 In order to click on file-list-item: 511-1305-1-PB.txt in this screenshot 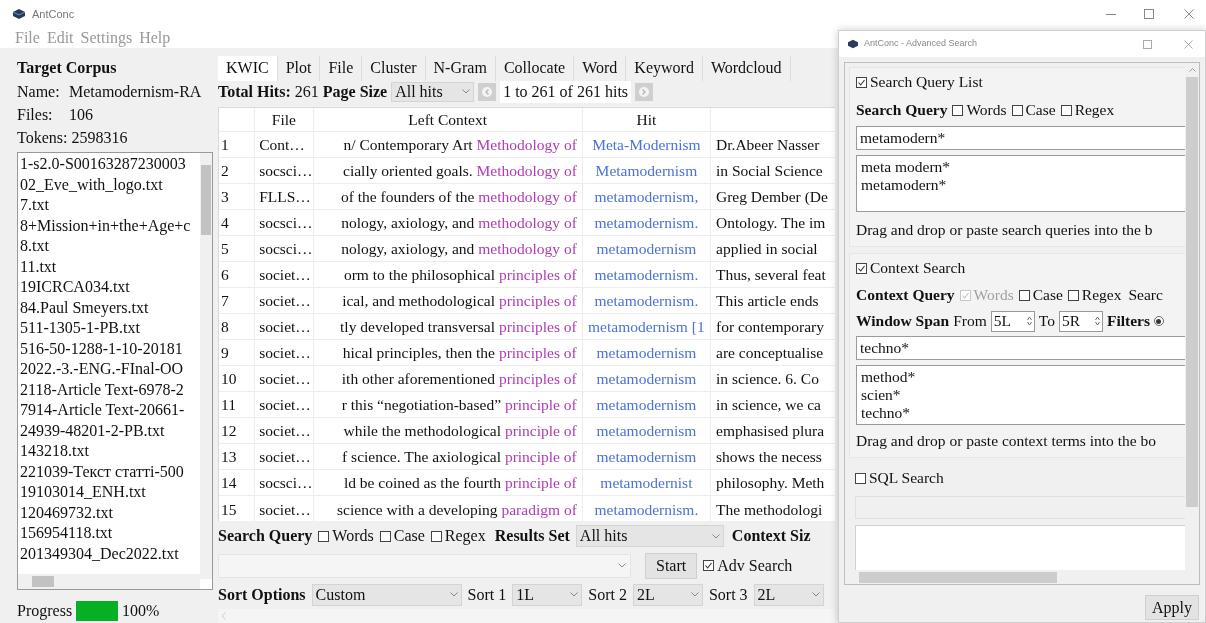, I will do `click(109, 328)`.